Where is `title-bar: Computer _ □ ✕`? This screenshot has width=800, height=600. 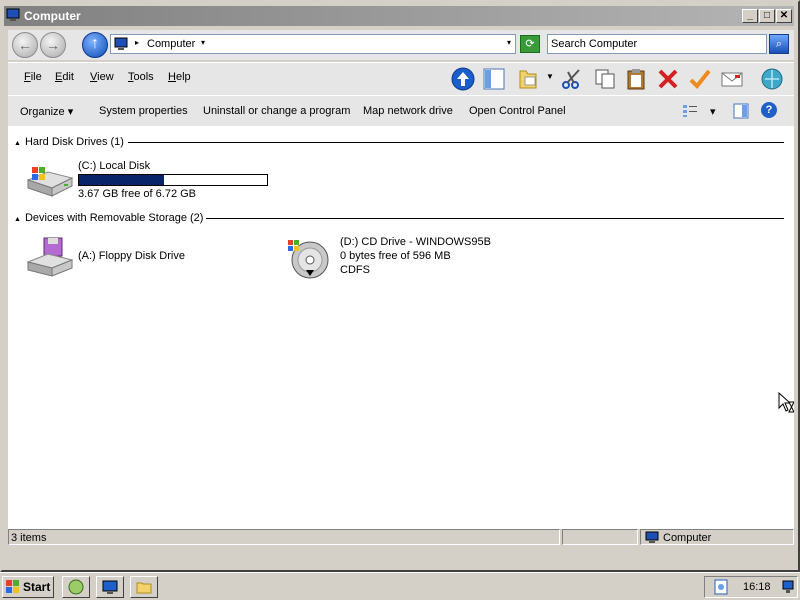
title-bar: Computer _ □ ✕ is located at coordinates (399, 16).